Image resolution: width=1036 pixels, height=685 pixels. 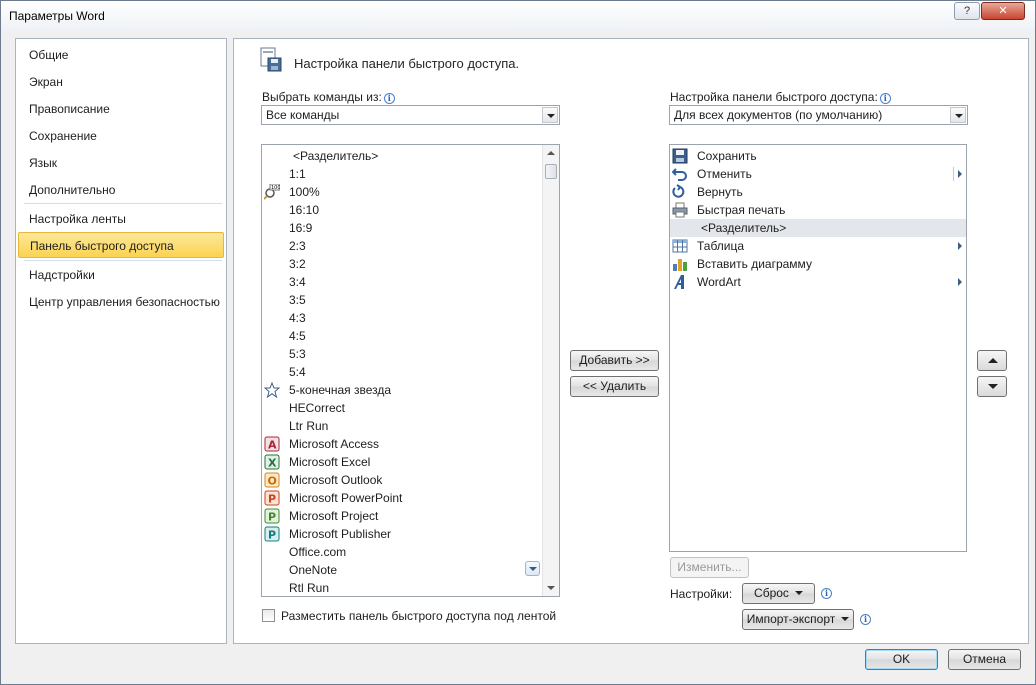 I want to click on quick-print-icon, so click(x=680, y=210).